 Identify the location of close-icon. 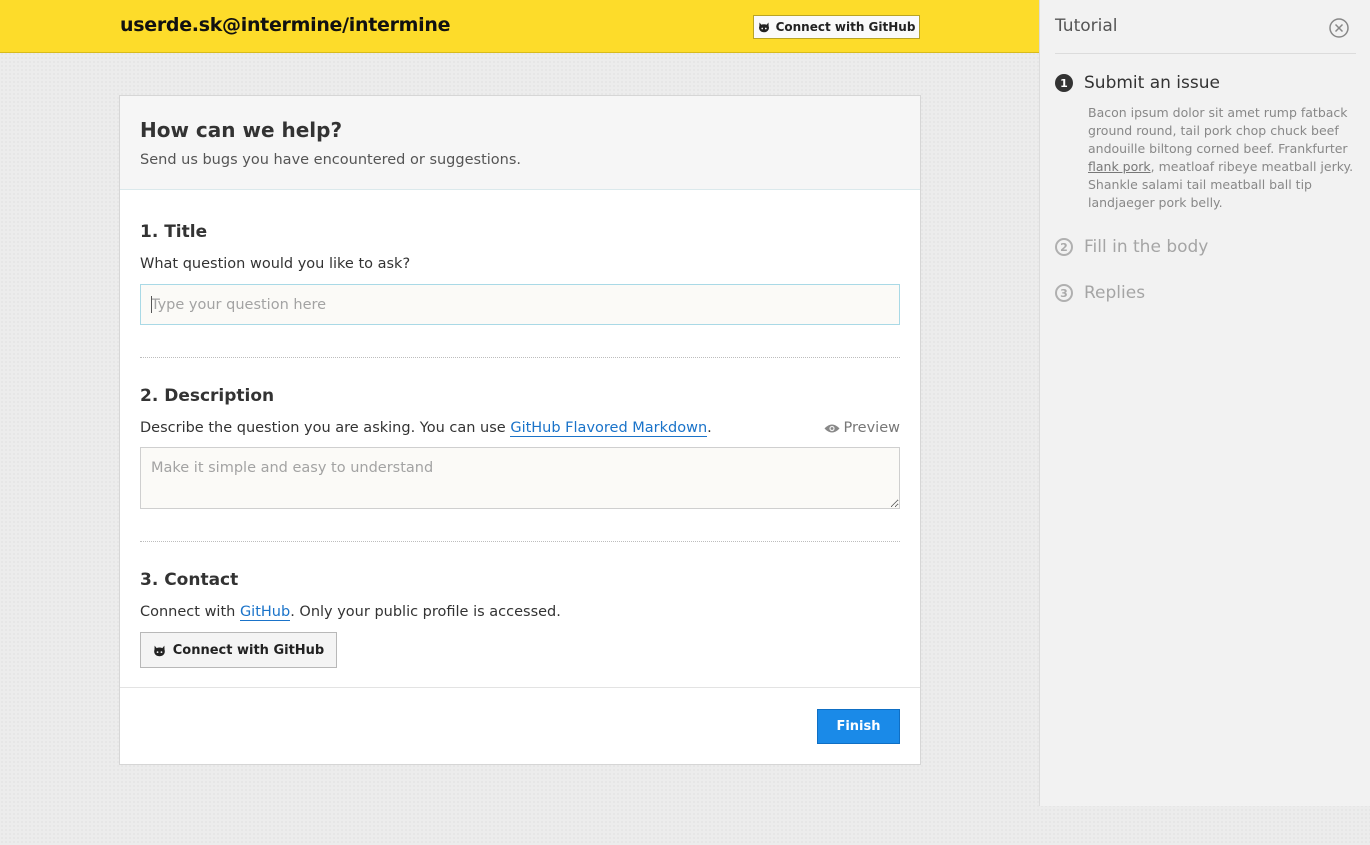
(1339, 28).